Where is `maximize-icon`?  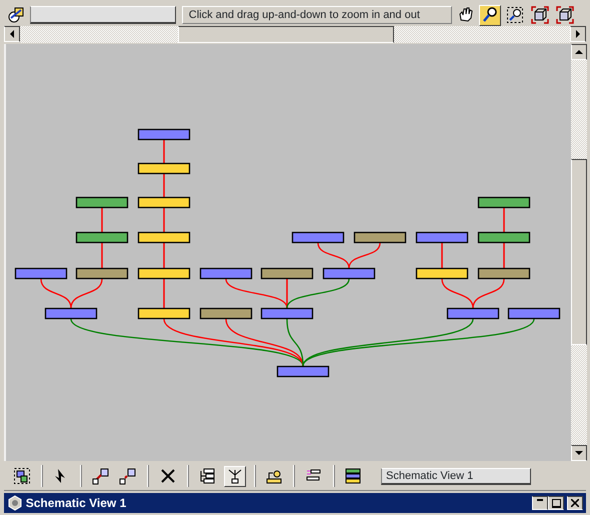
maximize-icon is located at coordinates (556, 503).